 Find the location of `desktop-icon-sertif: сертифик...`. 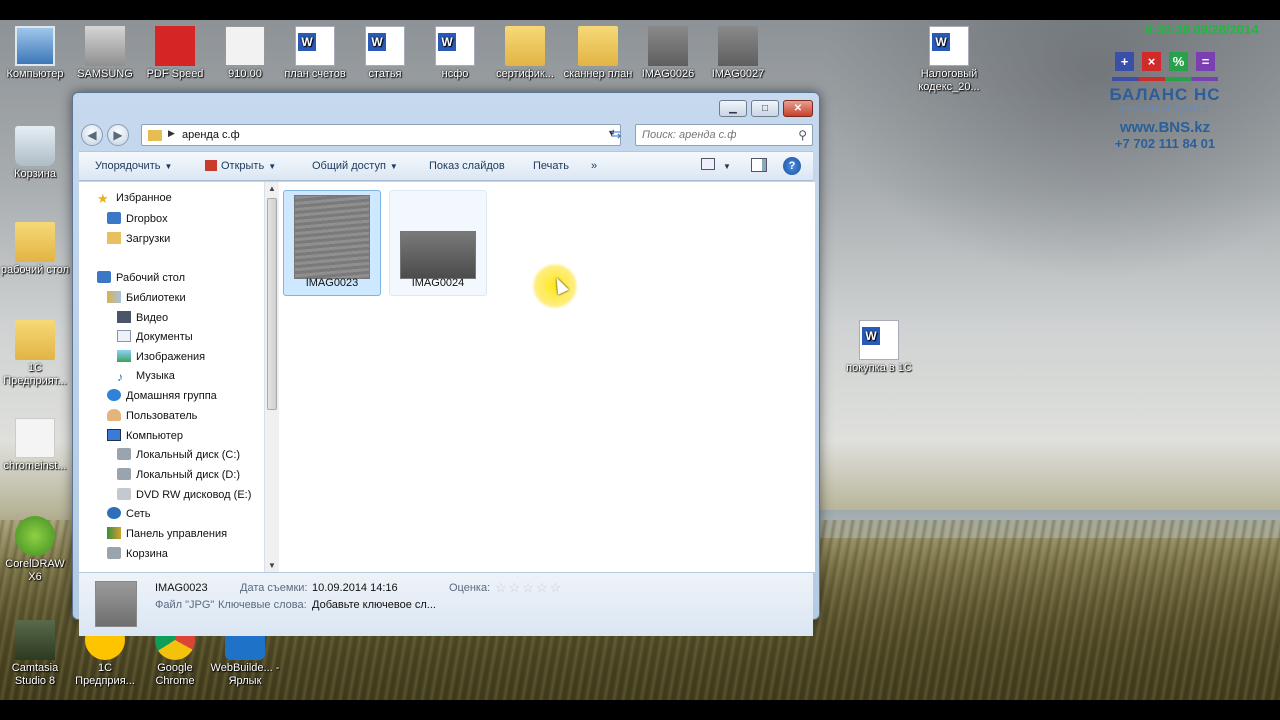

desktop-icon-sertif: сертифик... is located at coordinates (525, 53).